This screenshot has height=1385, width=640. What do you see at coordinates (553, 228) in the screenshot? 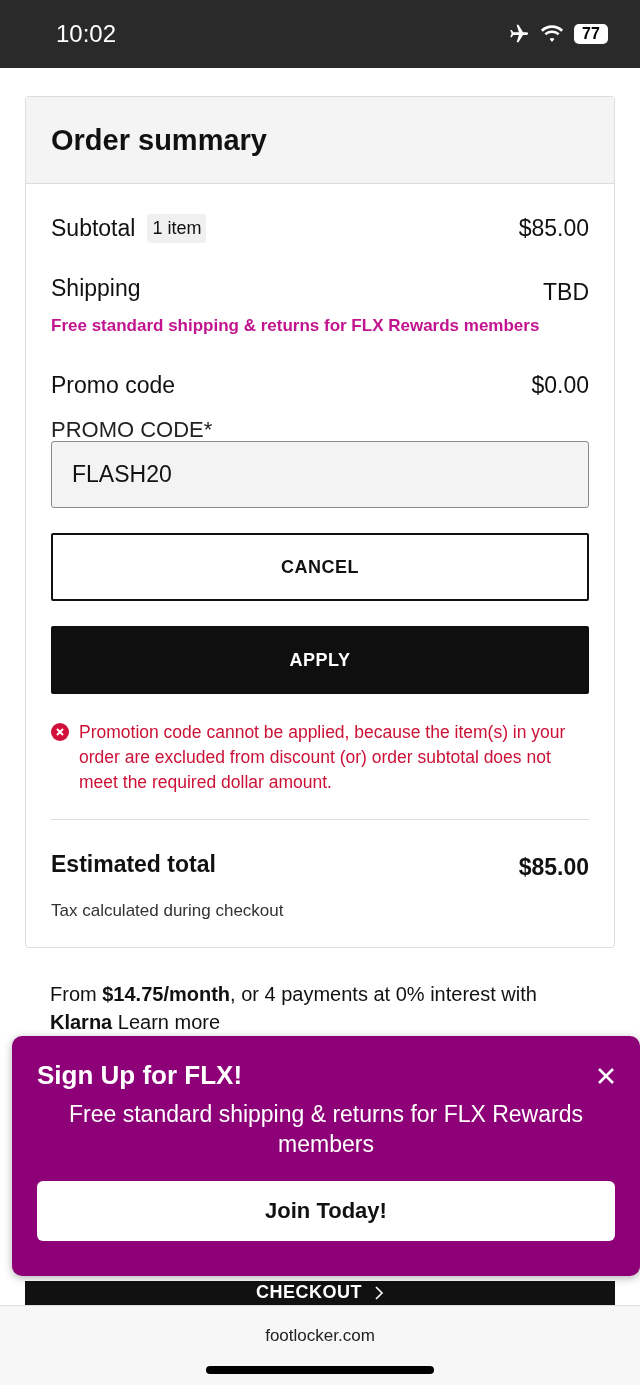
I see `subtotal-value: $85.00` at bounding box center [553, 228].